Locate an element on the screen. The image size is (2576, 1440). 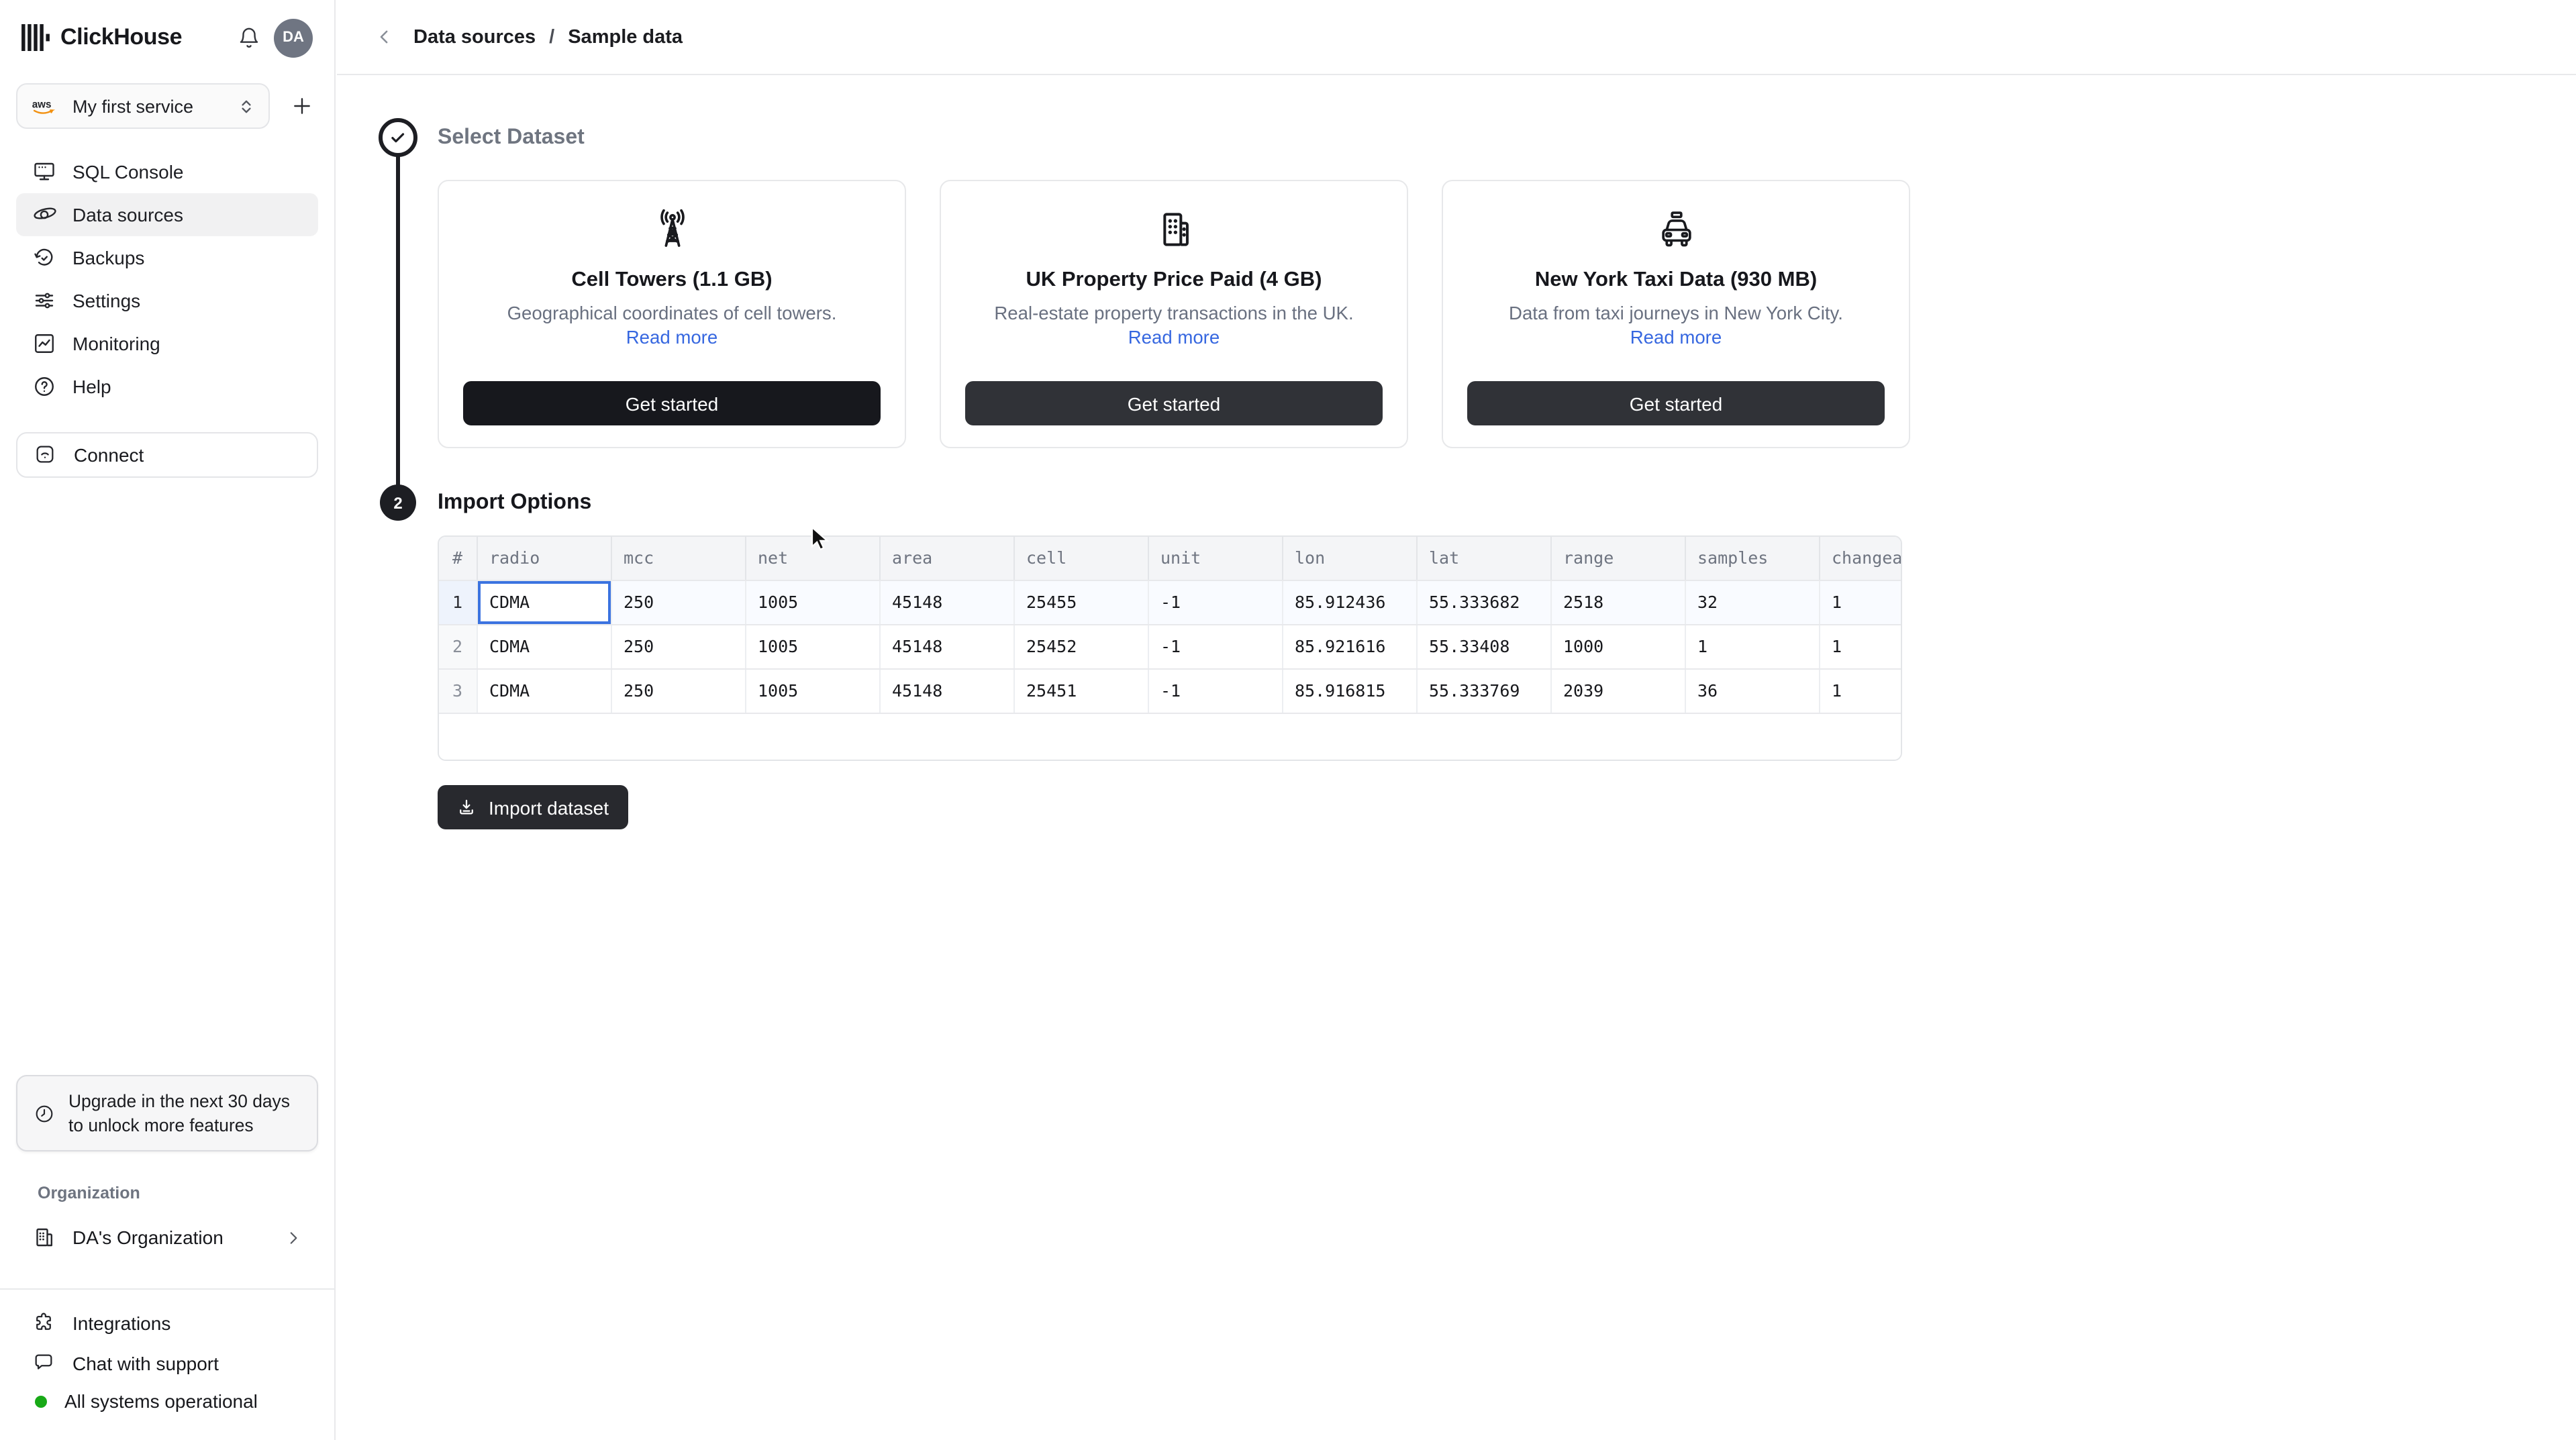
column-header: lon is located at coordinates (1349, 558).